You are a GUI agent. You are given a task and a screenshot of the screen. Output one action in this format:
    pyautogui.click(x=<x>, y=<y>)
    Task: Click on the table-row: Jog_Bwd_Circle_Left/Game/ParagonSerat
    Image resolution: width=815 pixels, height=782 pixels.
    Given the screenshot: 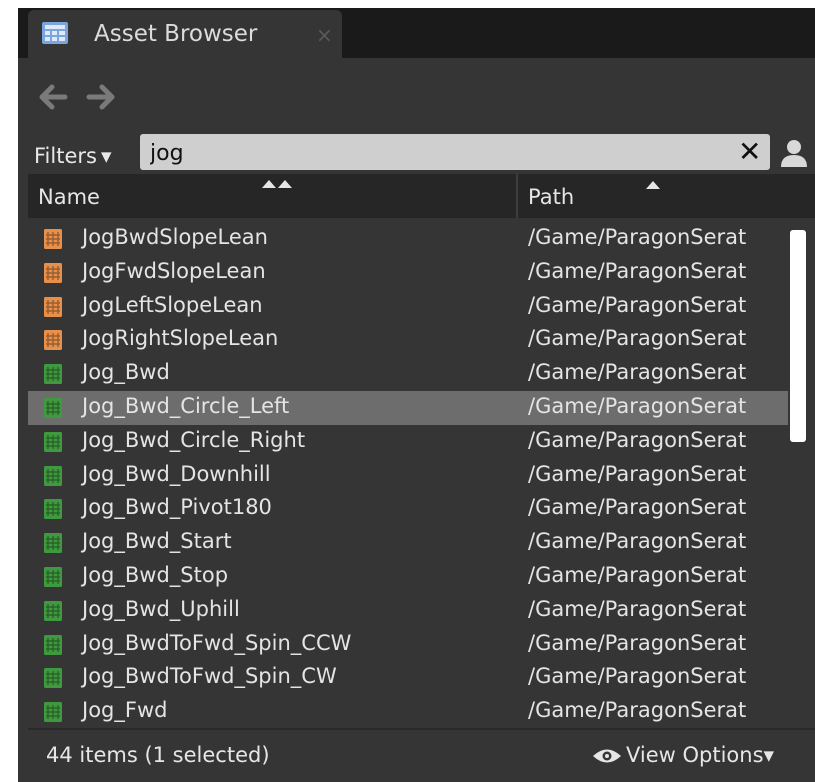 What is the action you would take?
    pyautogui.click(x=408, y=407)
    